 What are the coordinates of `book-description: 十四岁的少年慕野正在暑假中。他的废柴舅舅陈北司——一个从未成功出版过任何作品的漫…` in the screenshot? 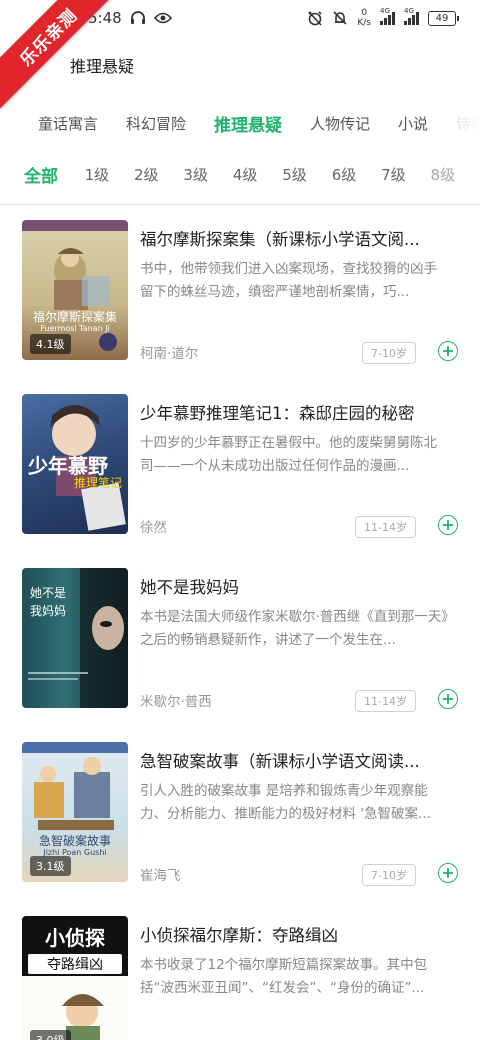 It's located at (288, 454).